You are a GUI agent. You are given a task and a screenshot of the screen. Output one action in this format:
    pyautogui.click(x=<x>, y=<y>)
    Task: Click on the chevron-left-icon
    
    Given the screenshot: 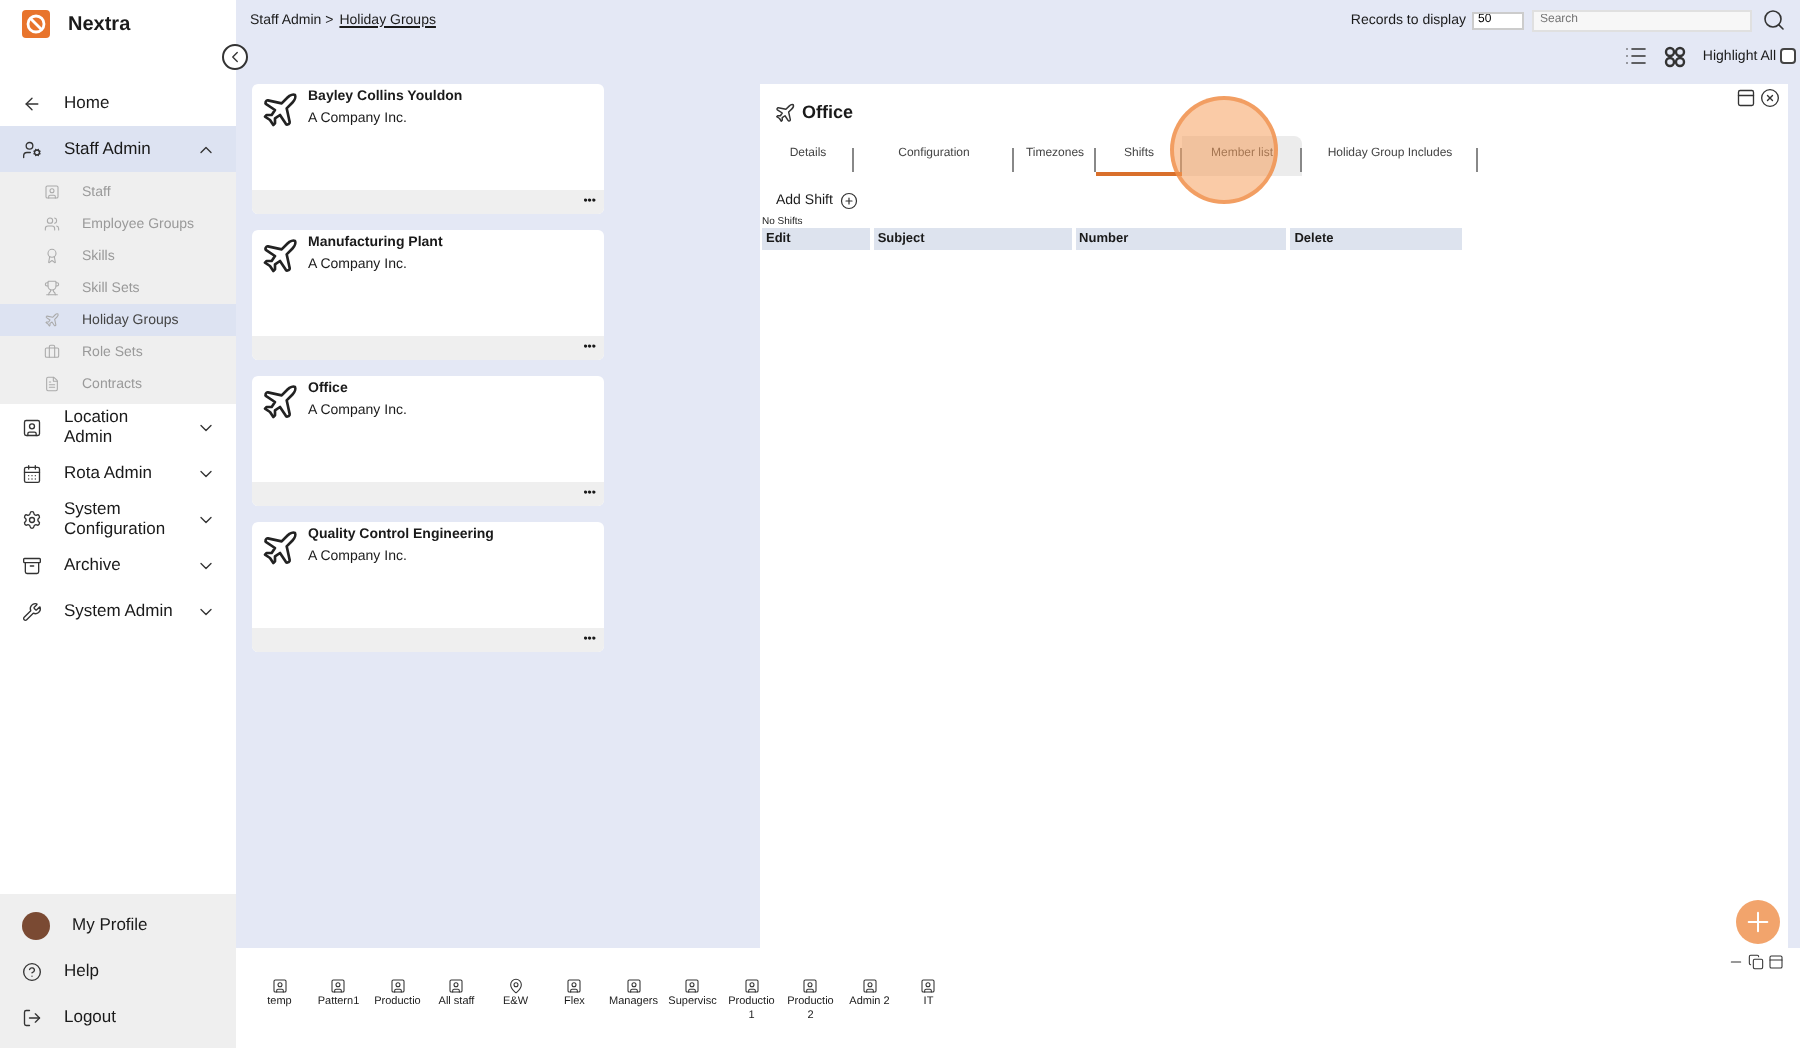 What is the action you would take?
    pyautogui.click(x=235, y=57)
    